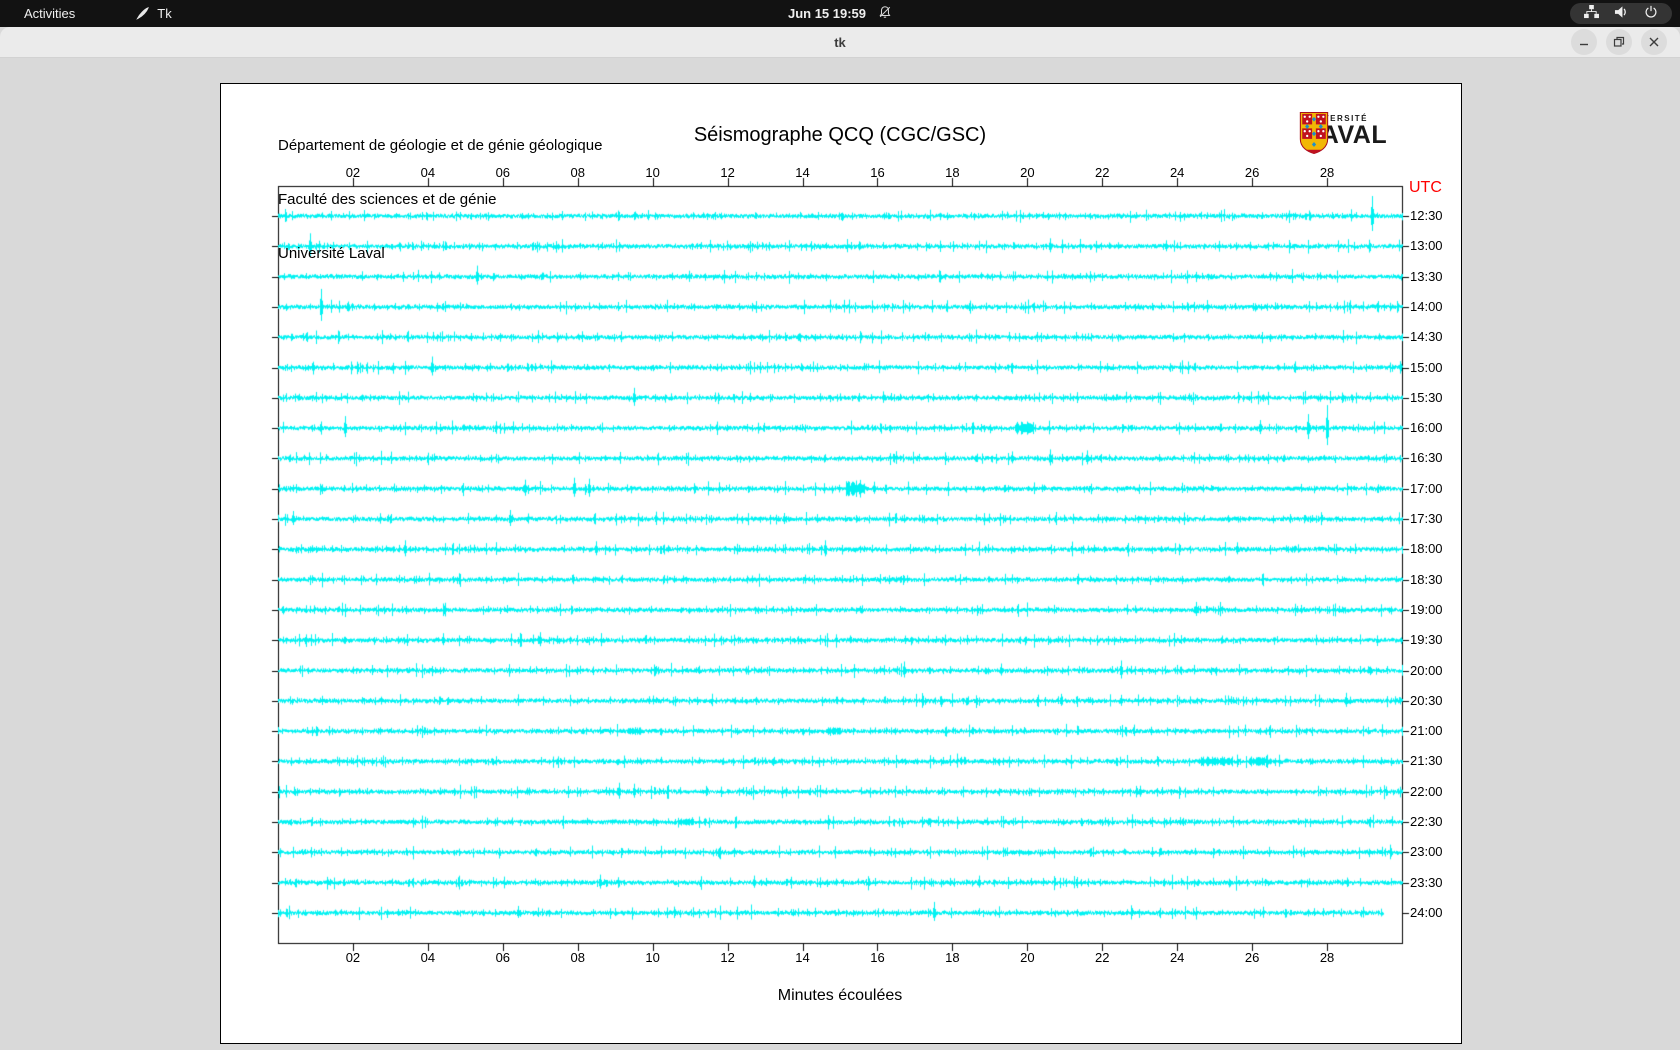  What do you see at coordinates (827, 13) in the screenshot?
I see `clock-text: Jun 15 19:59` at bounding box center [827, 13].